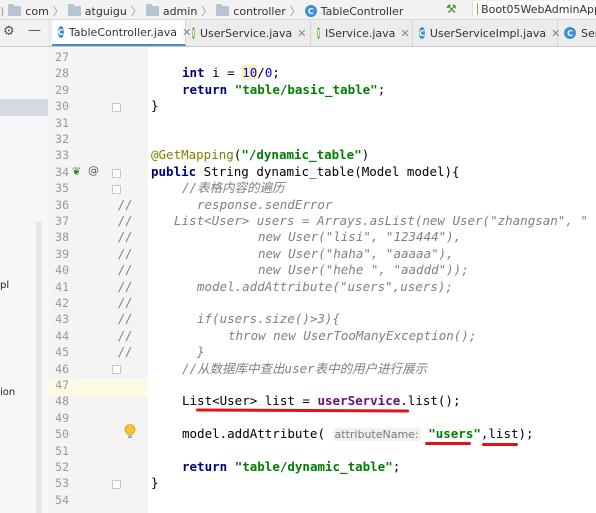 Image resolution: width=596 pixels, height=513 pixels. I want to click on line-number: 40, so click(62, 270).